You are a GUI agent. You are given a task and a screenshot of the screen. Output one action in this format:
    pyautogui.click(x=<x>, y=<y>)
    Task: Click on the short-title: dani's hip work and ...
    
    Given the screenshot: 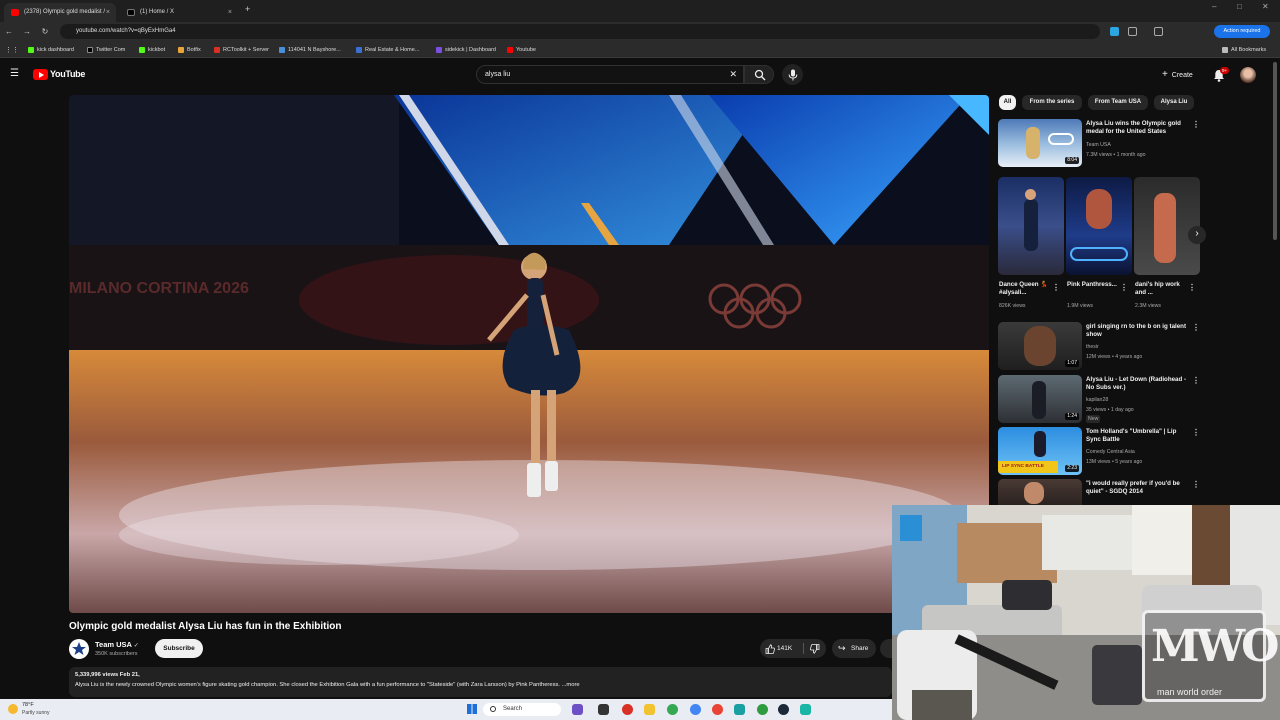 What is the action you would take?
    pyautogui.click(x=1161, y=289)
    